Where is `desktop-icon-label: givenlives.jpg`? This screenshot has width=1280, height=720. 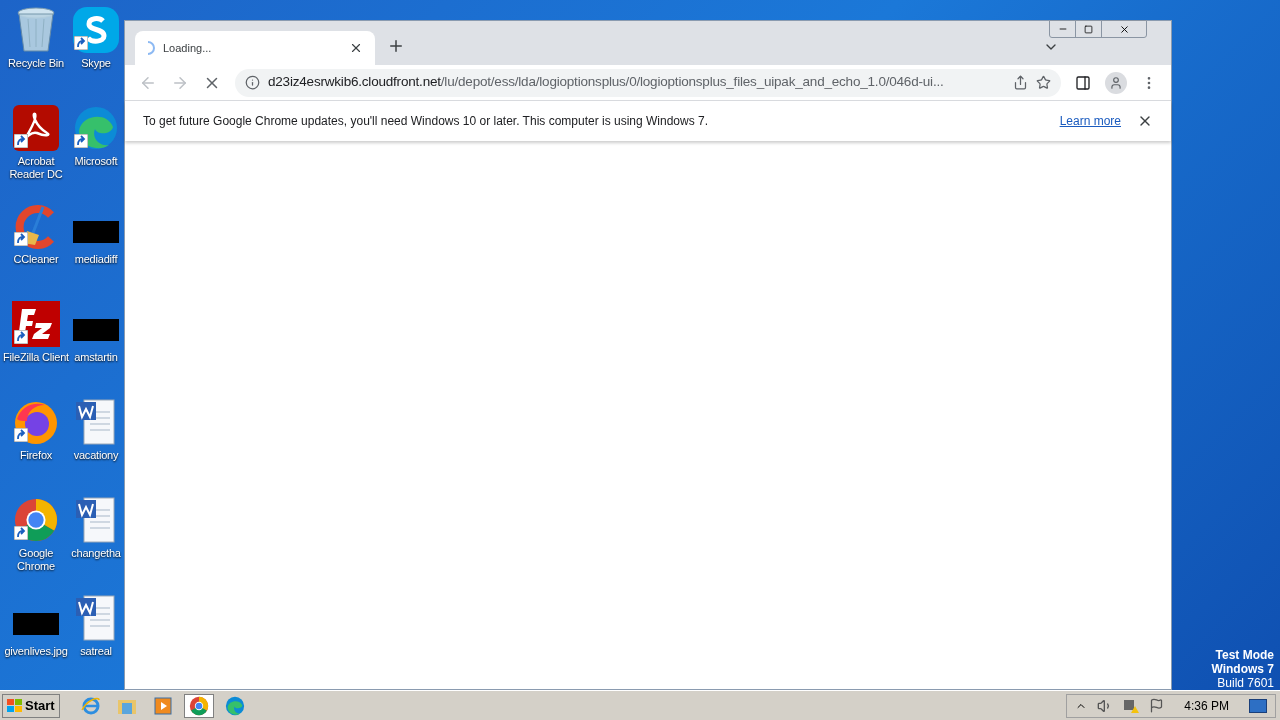
desktop-icon-label: givenlives.jpg is located at coordinates (36, 651).